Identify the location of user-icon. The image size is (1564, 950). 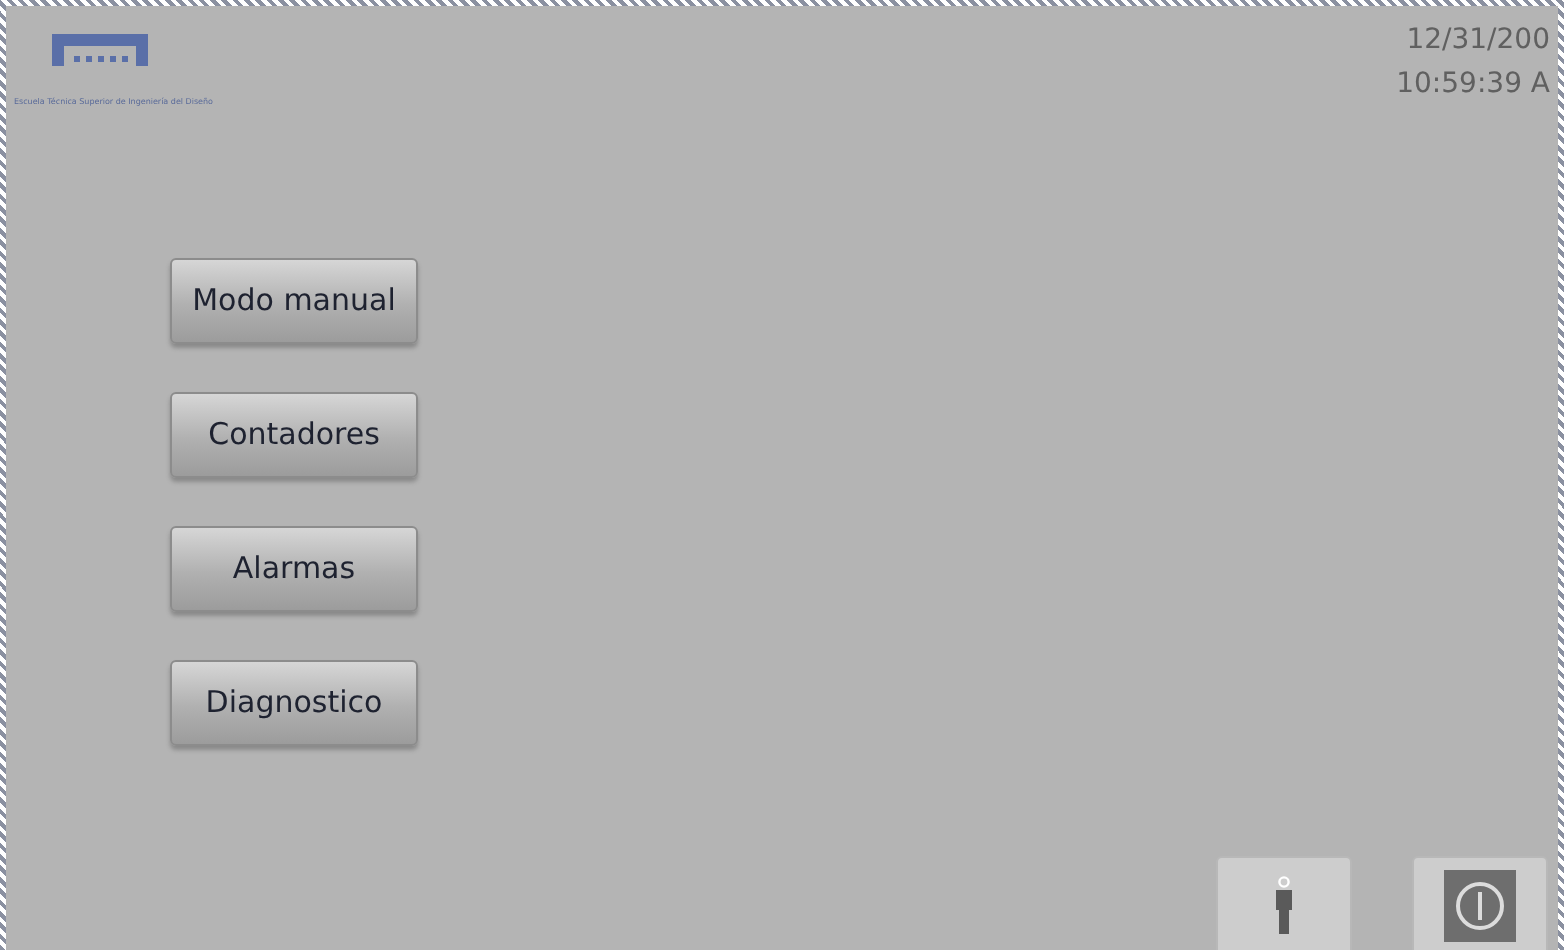
(1284, 906).